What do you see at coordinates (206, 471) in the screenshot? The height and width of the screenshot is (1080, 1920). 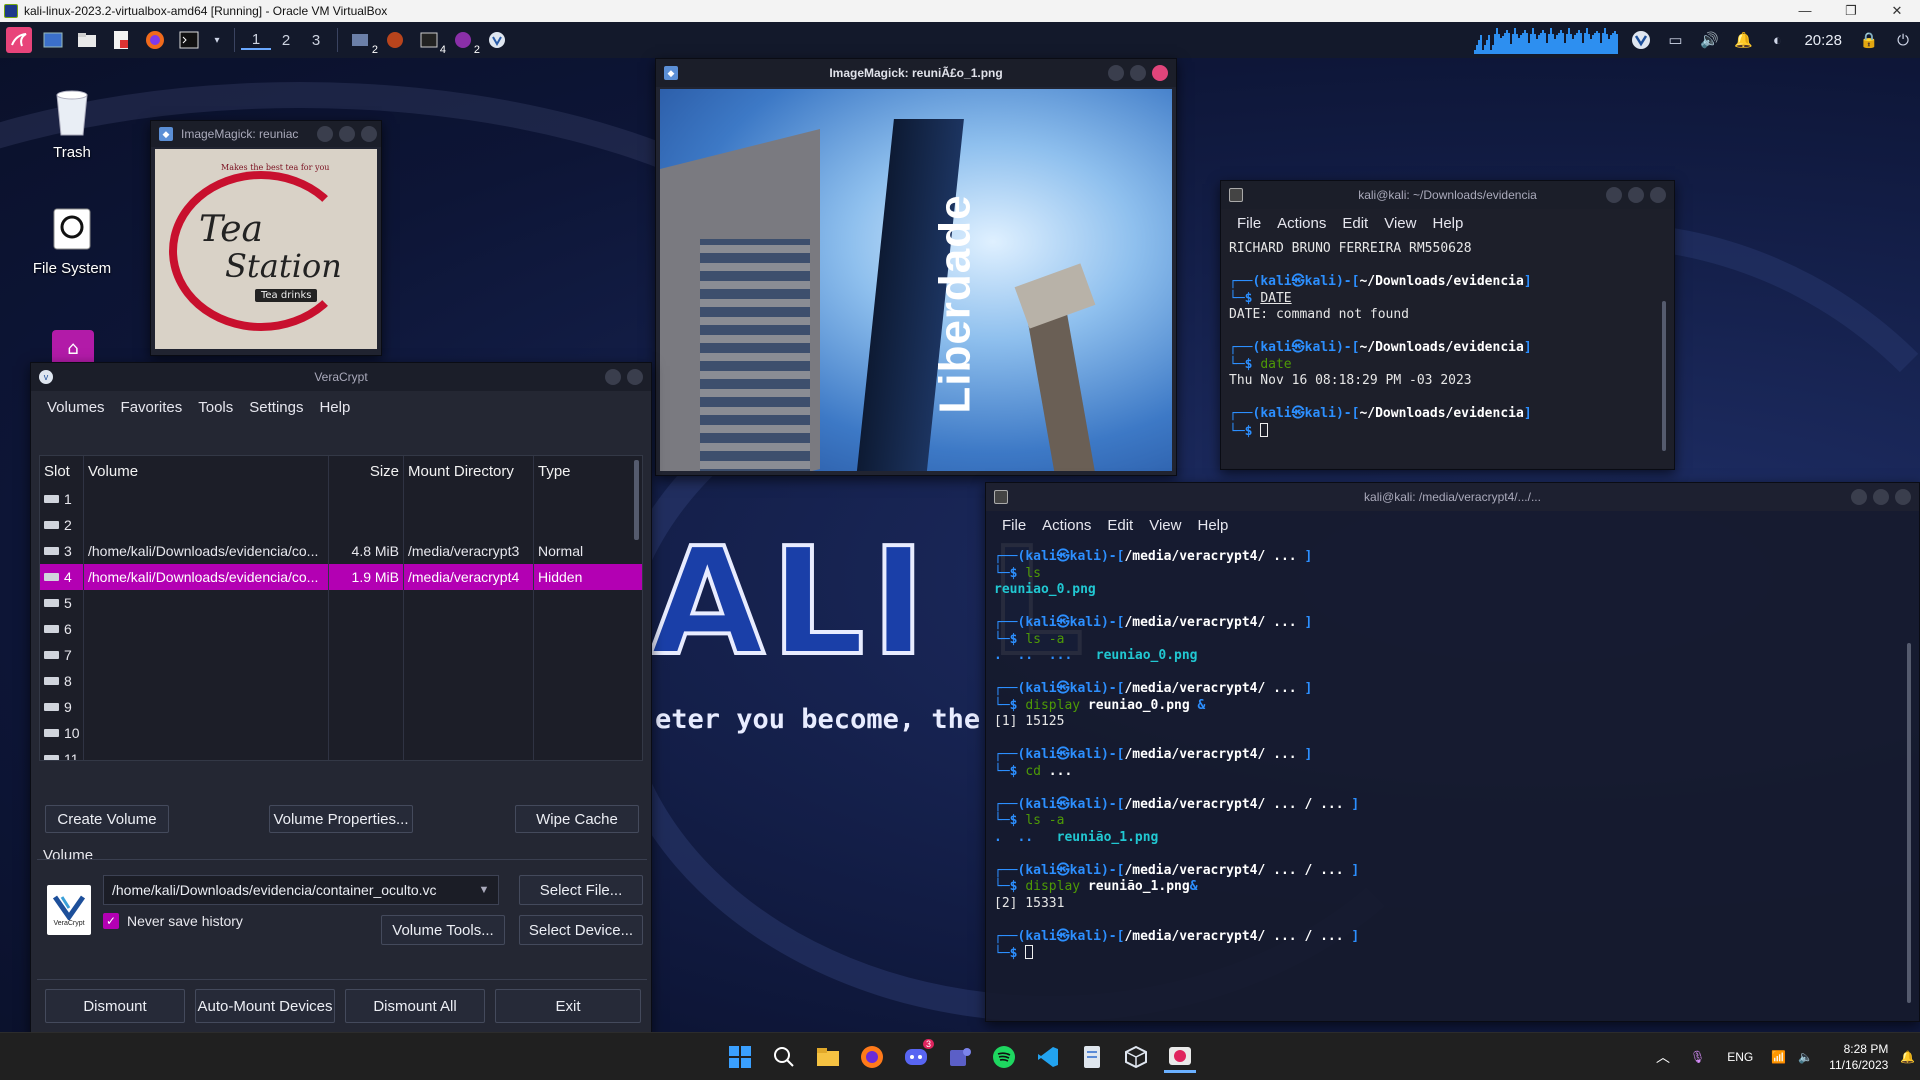 I see `column-header-volume: Volume` at bounding box center [206, 471].